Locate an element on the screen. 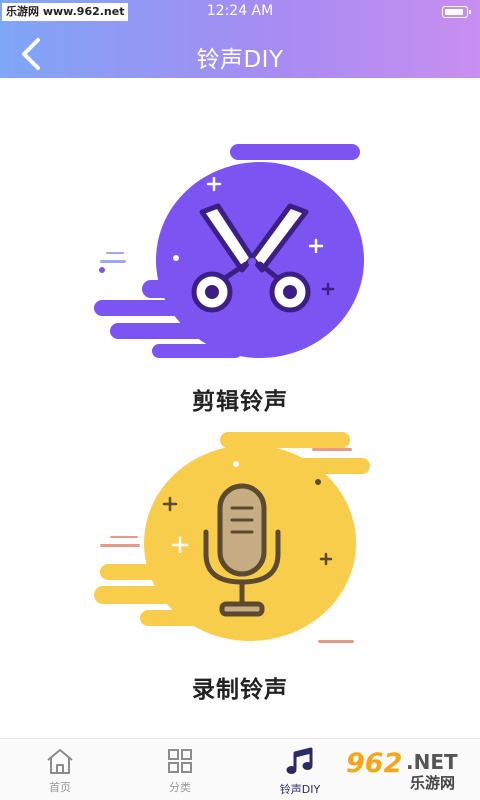 The image size is (480, 800). status-bar: 乐游网 www.962.net 12:24 AM is located at coordinates (240, 12).